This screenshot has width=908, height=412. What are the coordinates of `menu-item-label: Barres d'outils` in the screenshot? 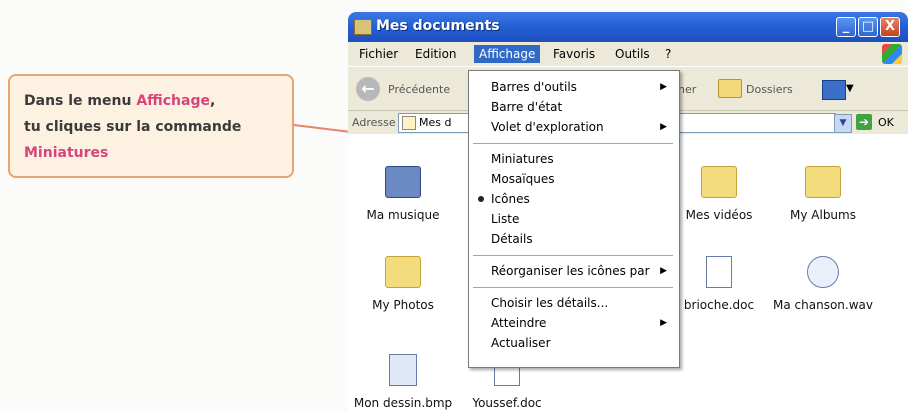 It's located at (534, 87).